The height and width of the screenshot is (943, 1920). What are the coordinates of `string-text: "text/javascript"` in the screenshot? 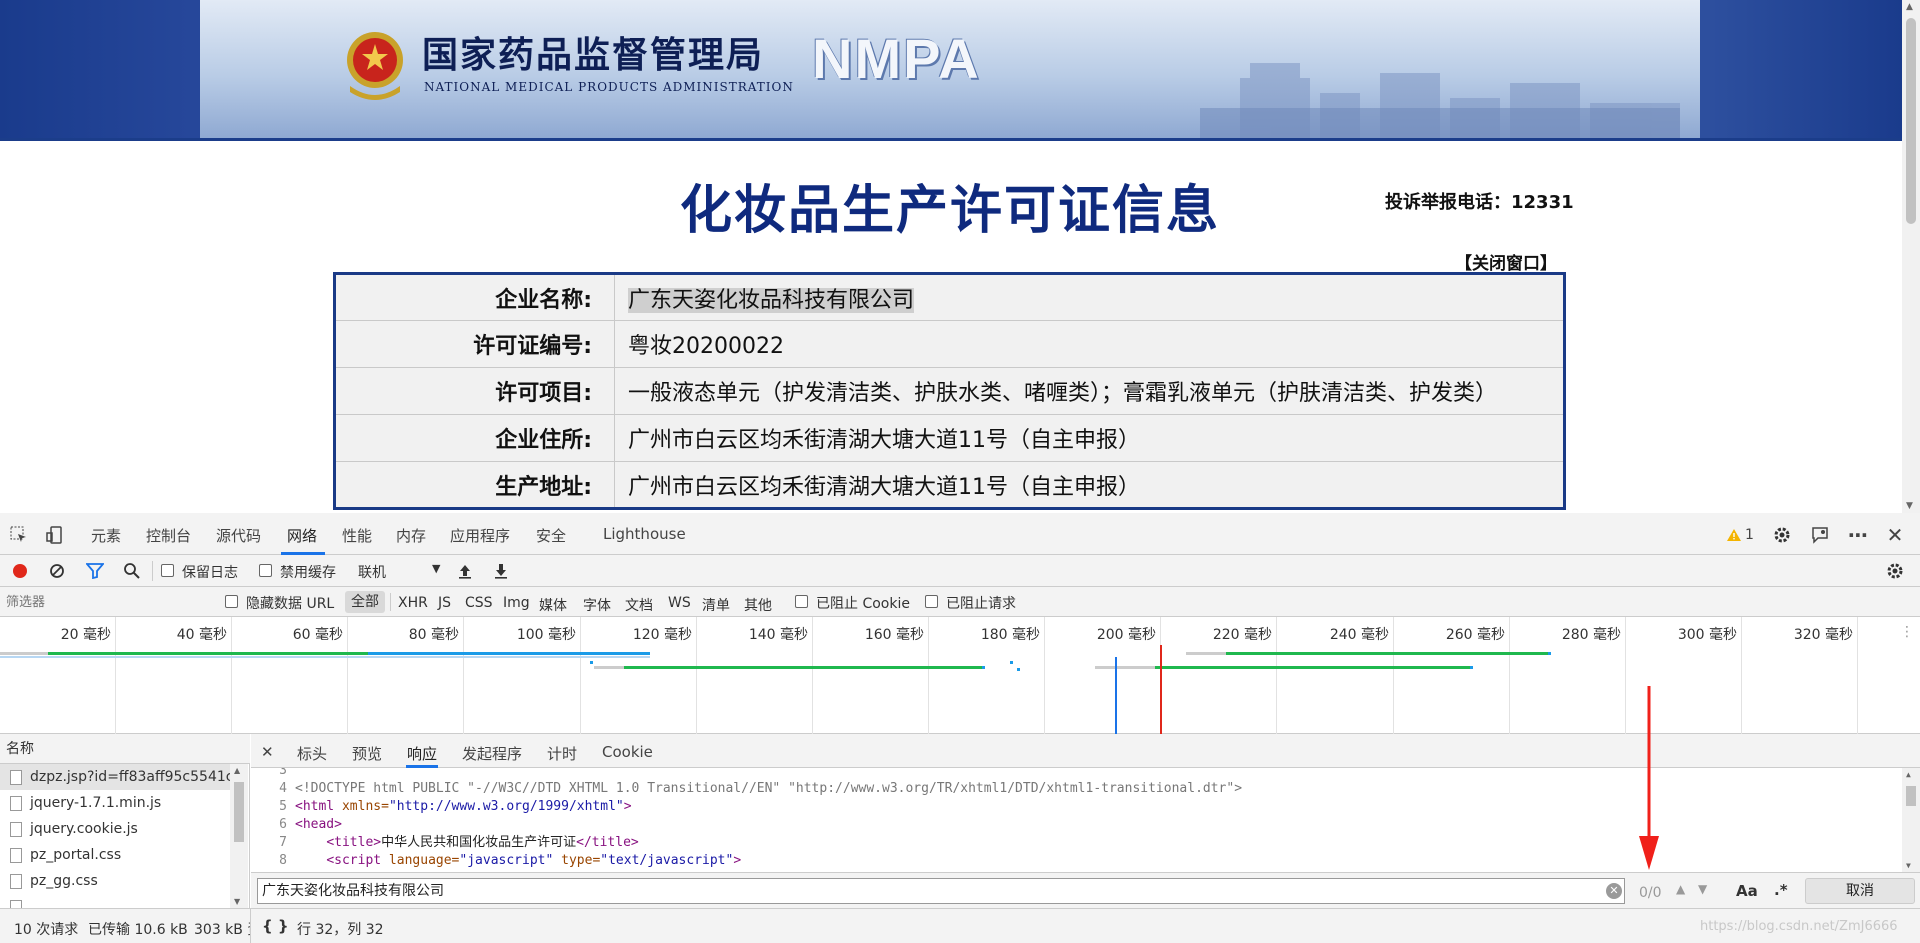 It's located at (667, 860).